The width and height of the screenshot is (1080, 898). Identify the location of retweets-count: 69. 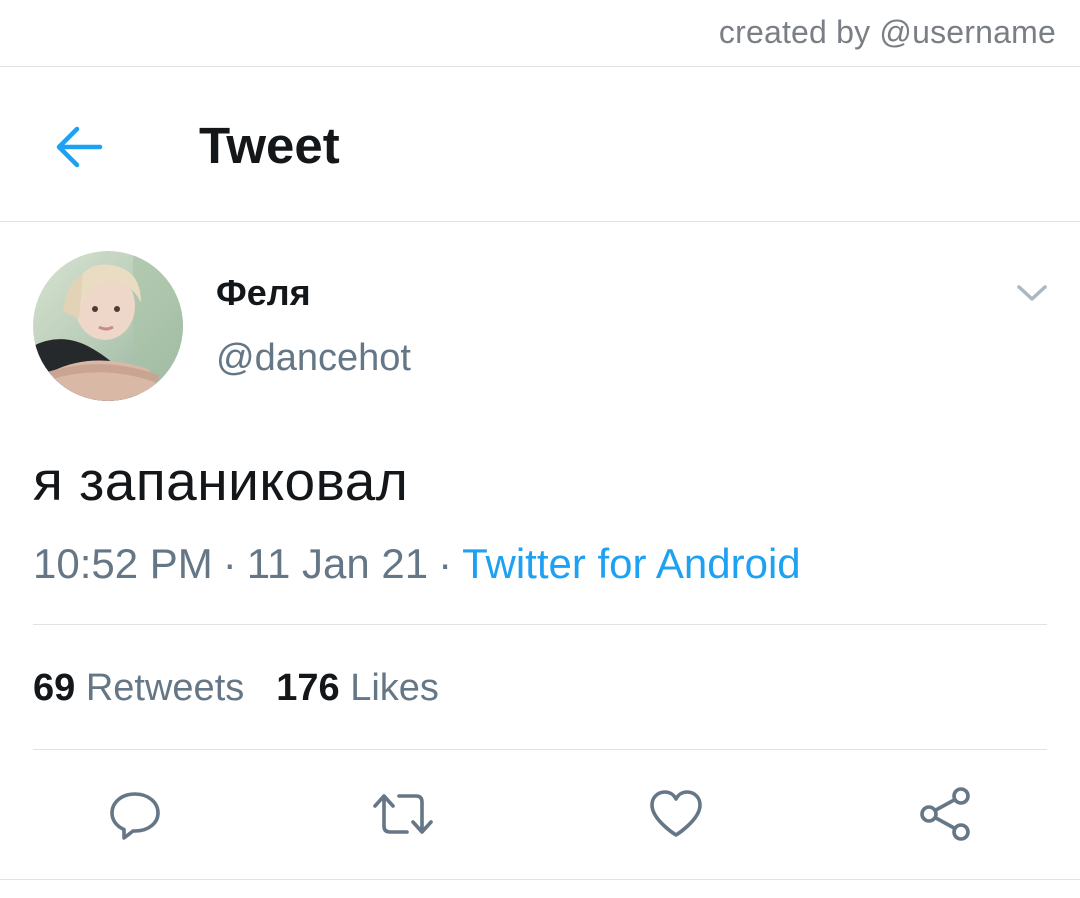
(54, 688).